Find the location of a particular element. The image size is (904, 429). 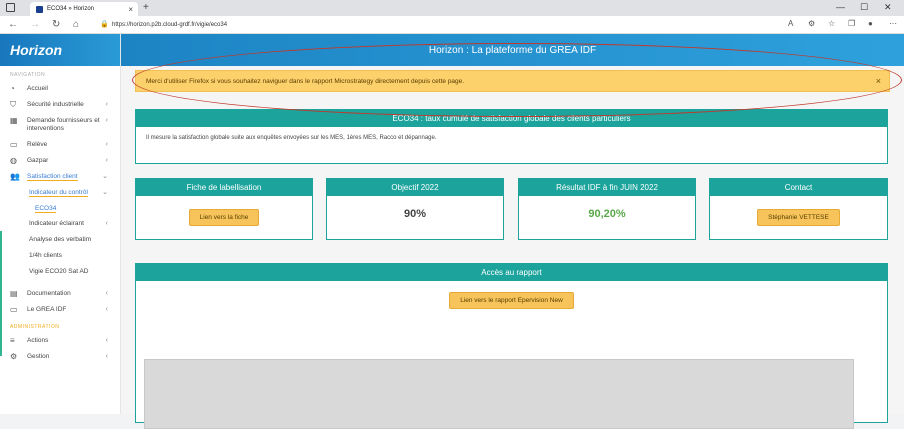

maximize-button: ☐ is located at coordinates (864, 7).